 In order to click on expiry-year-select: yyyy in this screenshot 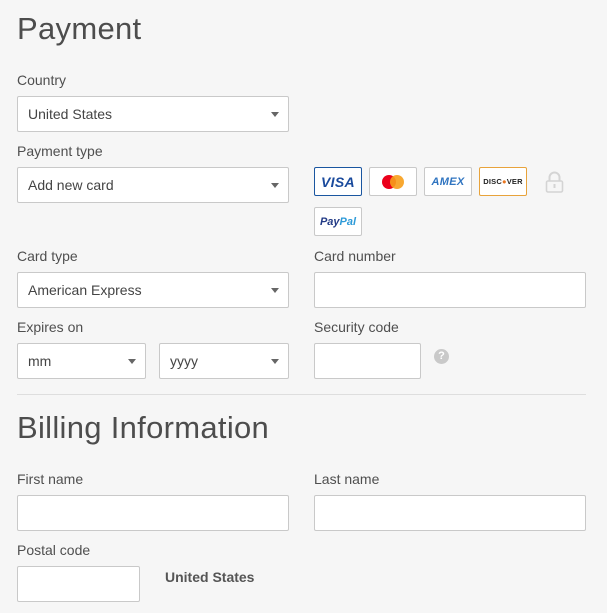, I will do `click(224, 361)`.